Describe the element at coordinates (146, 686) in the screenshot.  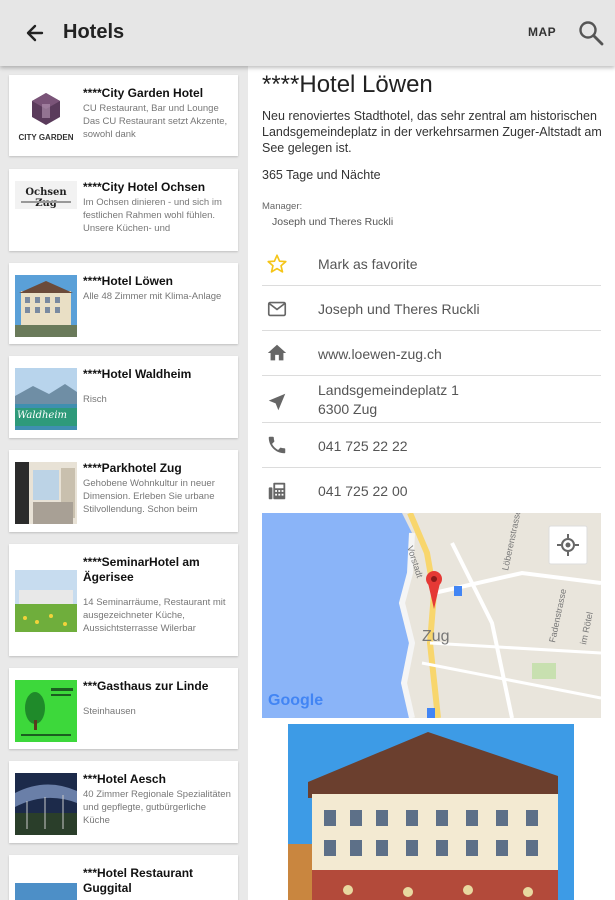
I see `hotel-name: ***Gasthaus zur Linde` at that location.